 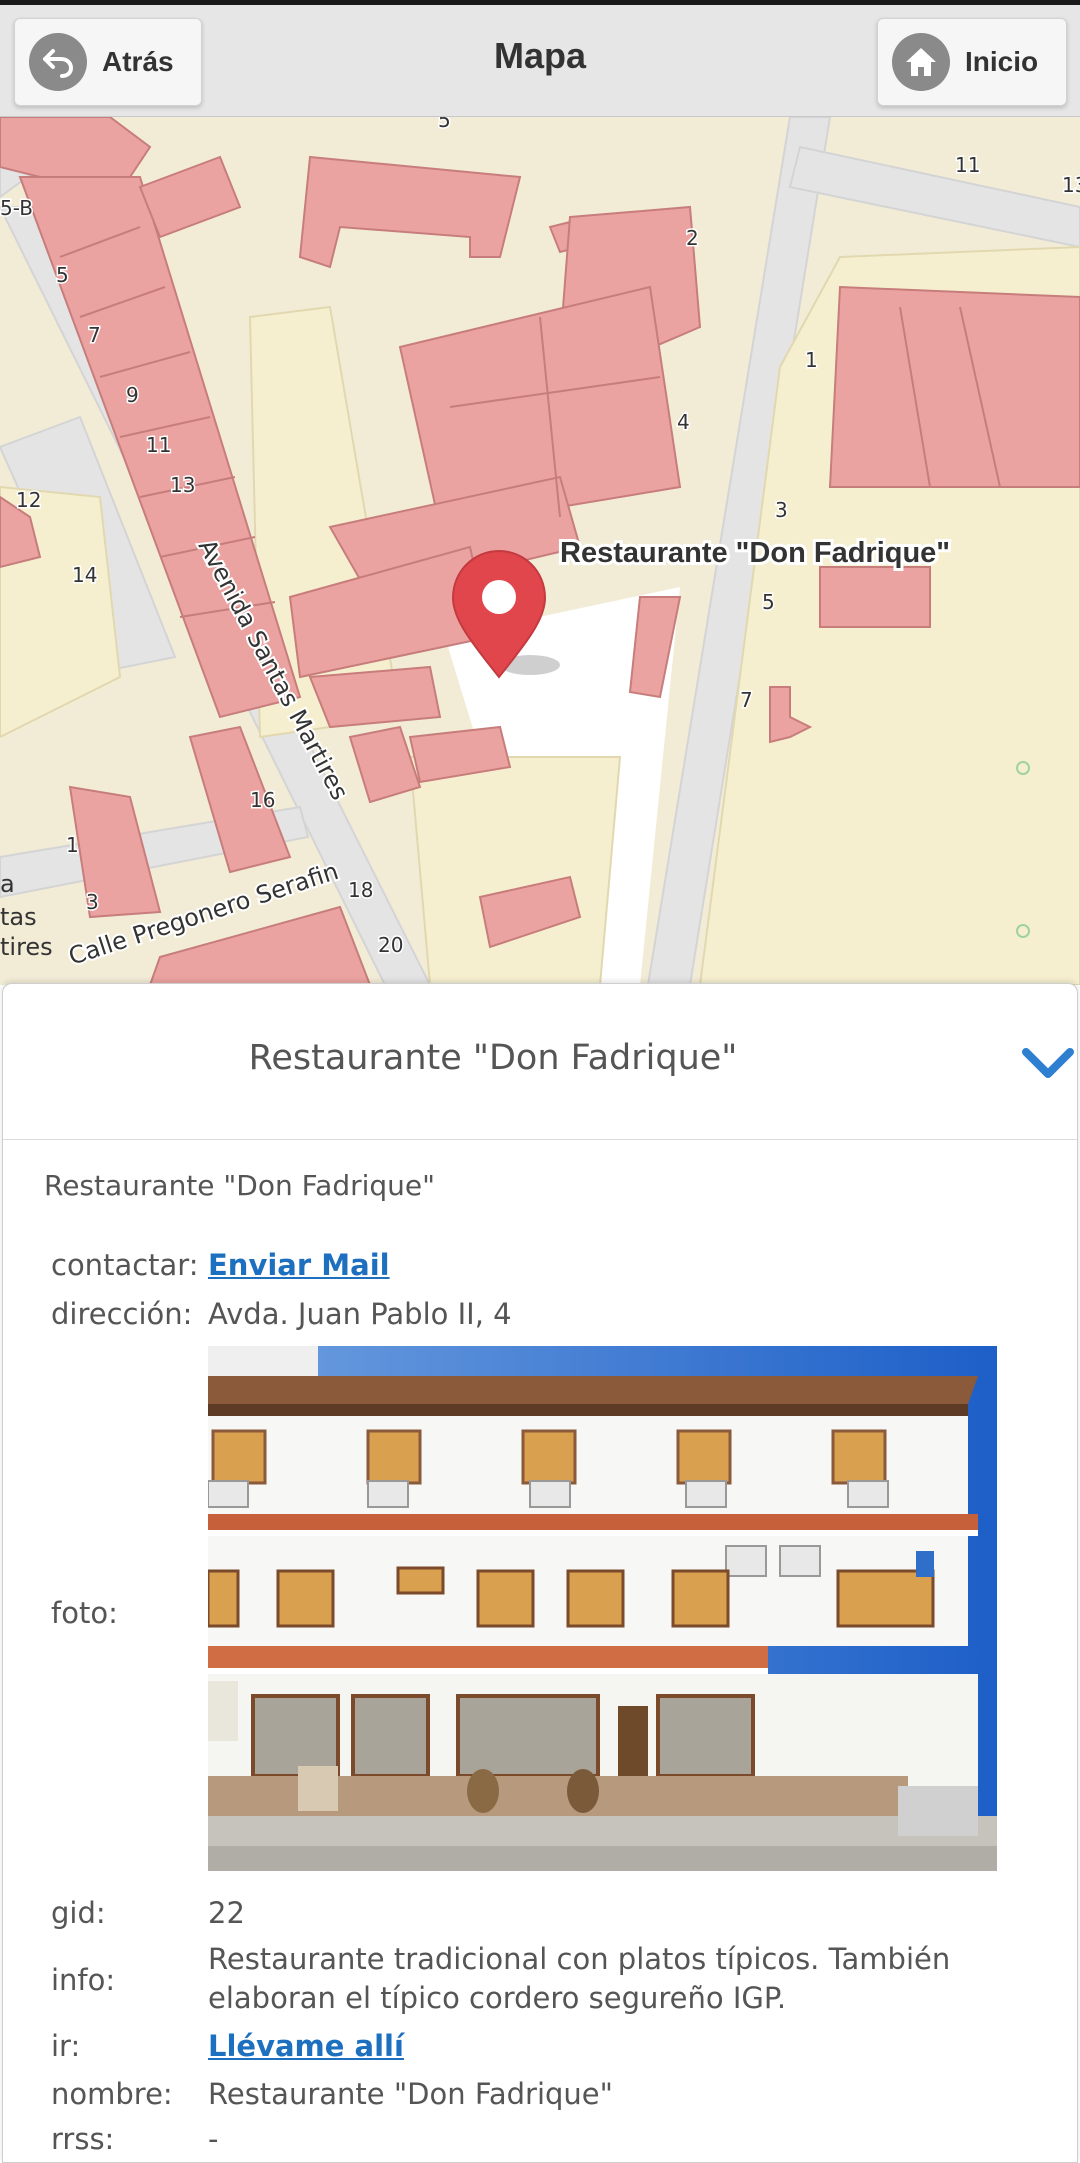 I want to click on send-mail-link: Enviar Mail, so click(x=299, y=1265).